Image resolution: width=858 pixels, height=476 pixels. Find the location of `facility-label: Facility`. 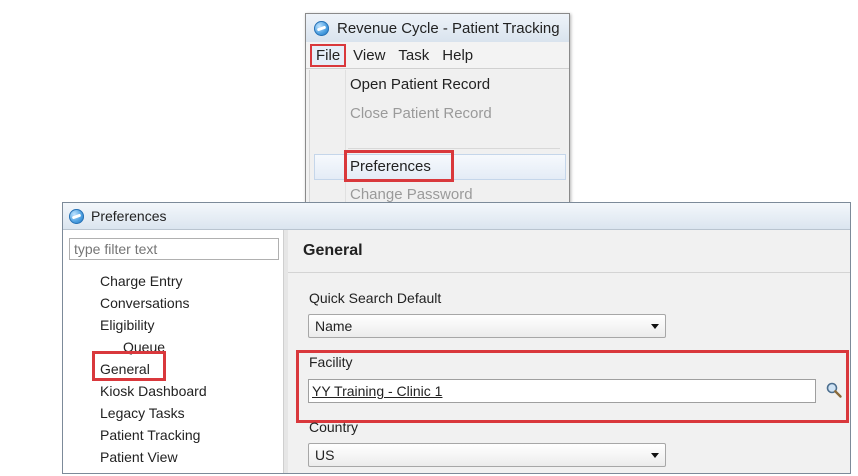

facility-label: Facility is located at coordinates (331, 362).